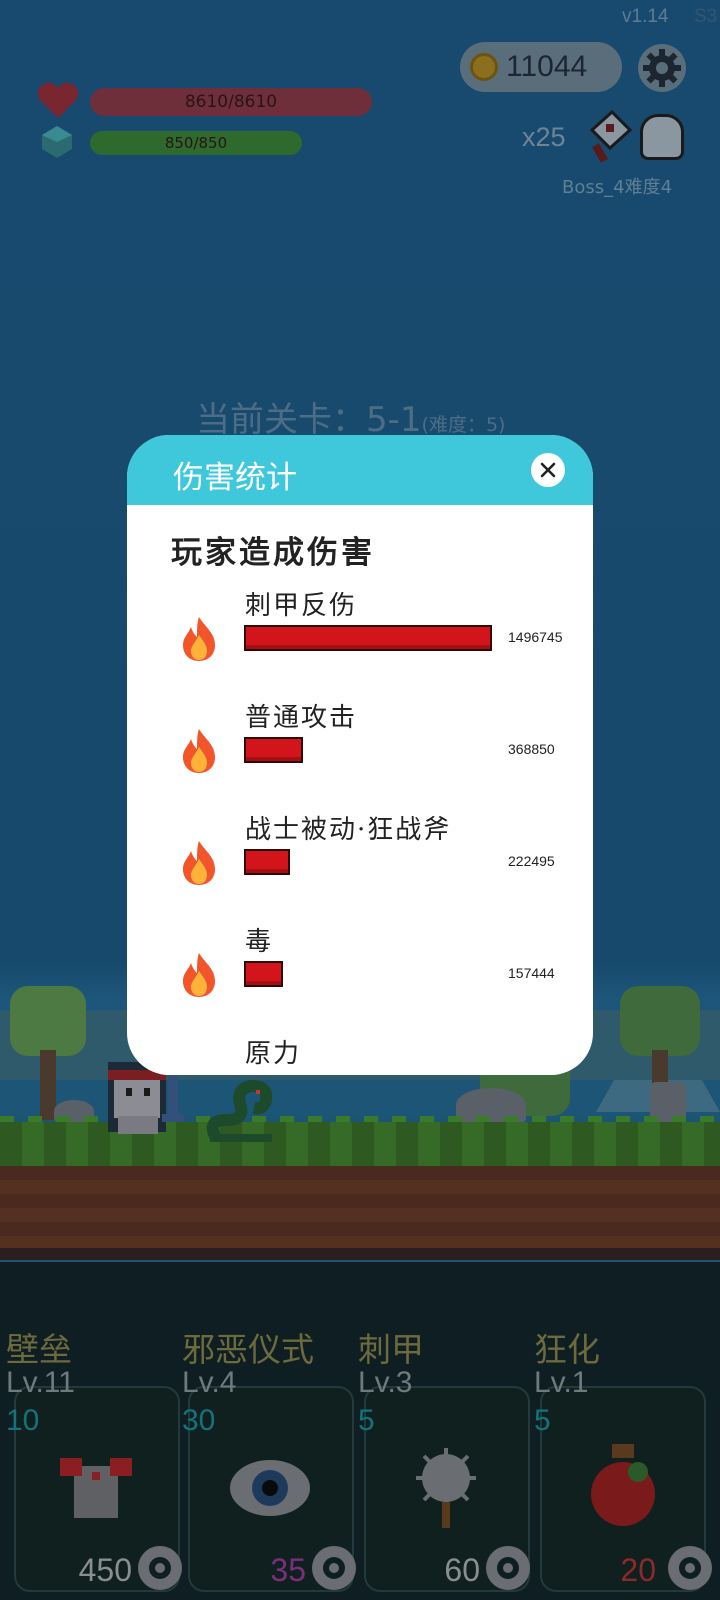 This screenshot has width=720, height=1600. Describe the element at coordinates (360, 976) in the screenshot. I see `damage-row: 毒 157444` at that location.